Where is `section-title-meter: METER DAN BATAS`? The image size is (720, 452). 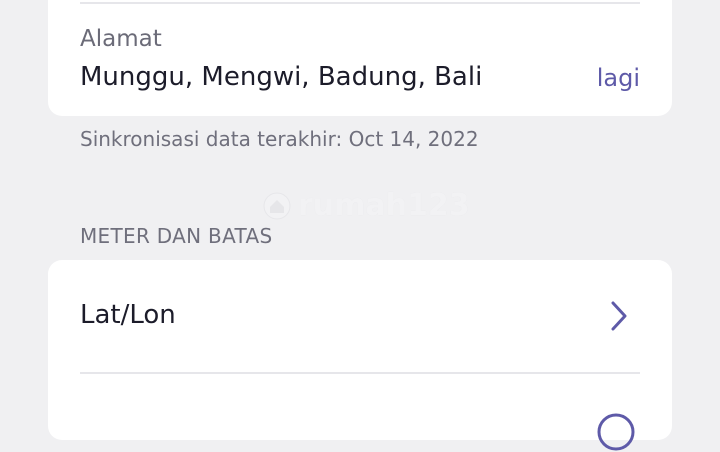
section-title-meter: METER DAN BATAS is located at coordinates (176, 236).